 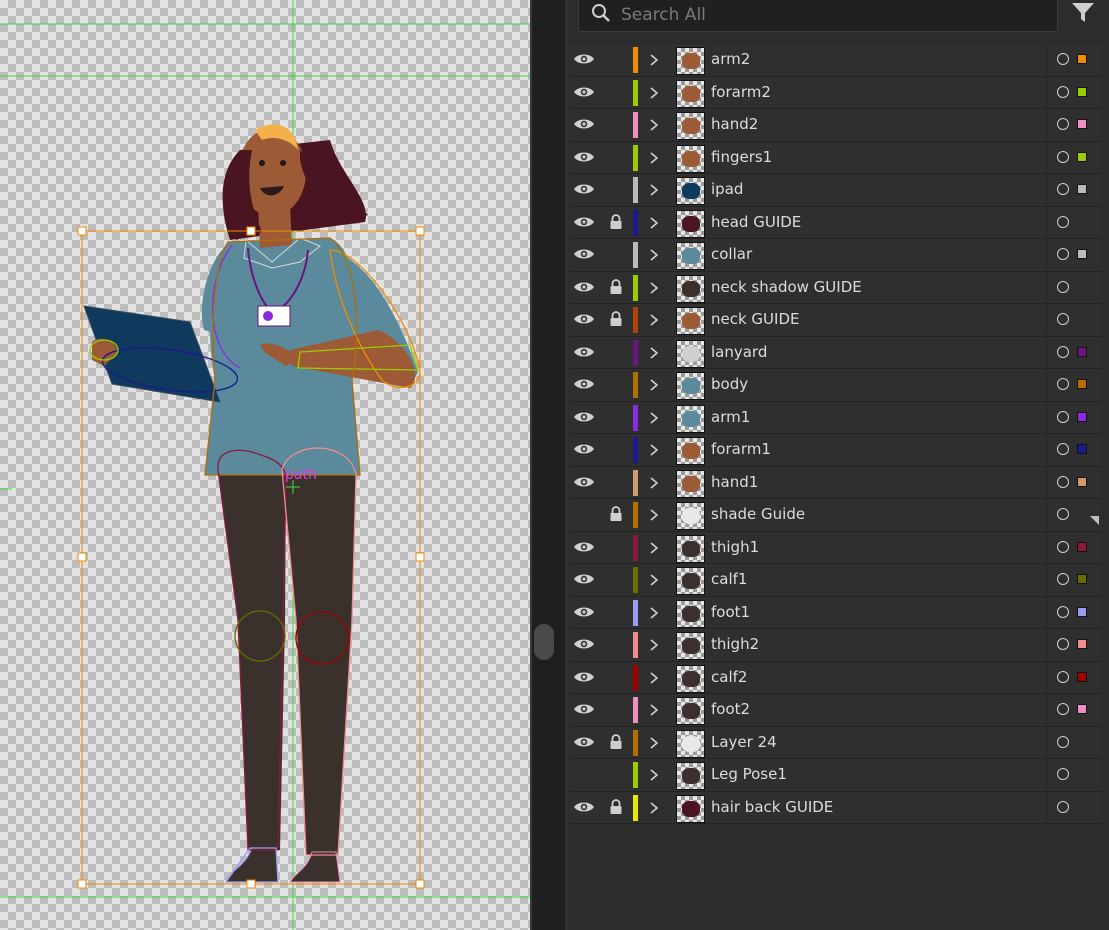 What do you see at coordinates (734, 482) in the screenshot?
I see `layer-name: hand1` at bounding box center [734, 482].